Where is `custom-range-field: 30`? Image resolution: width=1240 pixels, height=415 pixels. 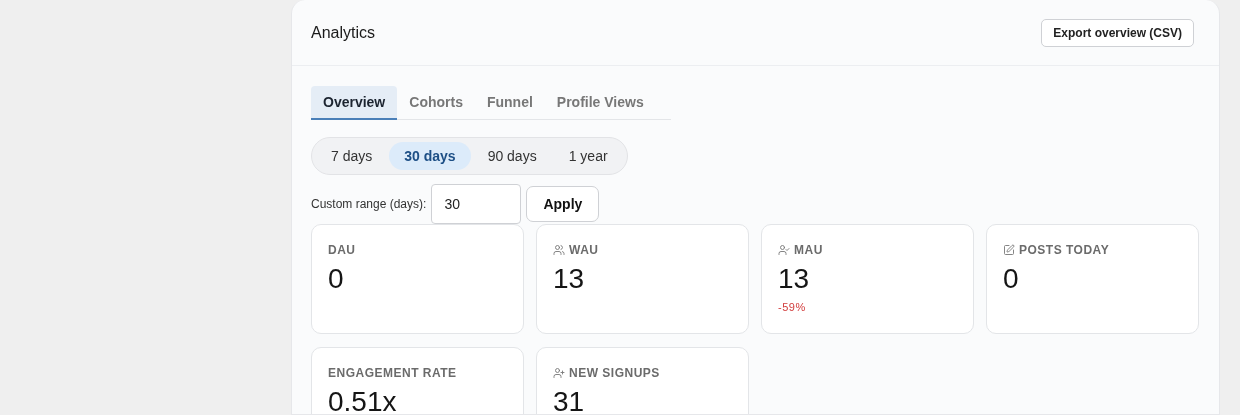 custom-range-field: 30 is located at coordinates (476, 204).